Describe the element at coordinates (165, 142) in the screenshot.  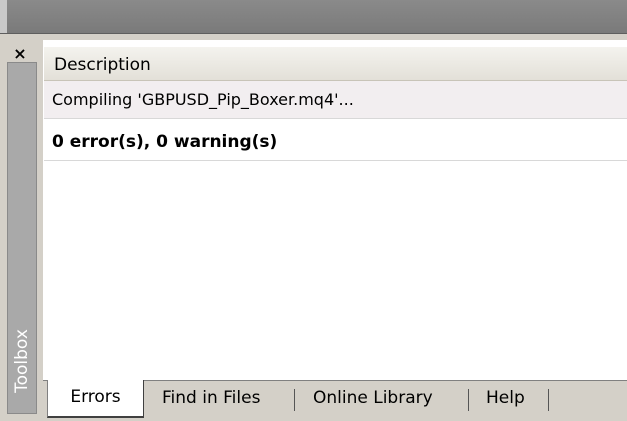
I see `row-text: 0 error(s), 0 warning(s)` at that location.